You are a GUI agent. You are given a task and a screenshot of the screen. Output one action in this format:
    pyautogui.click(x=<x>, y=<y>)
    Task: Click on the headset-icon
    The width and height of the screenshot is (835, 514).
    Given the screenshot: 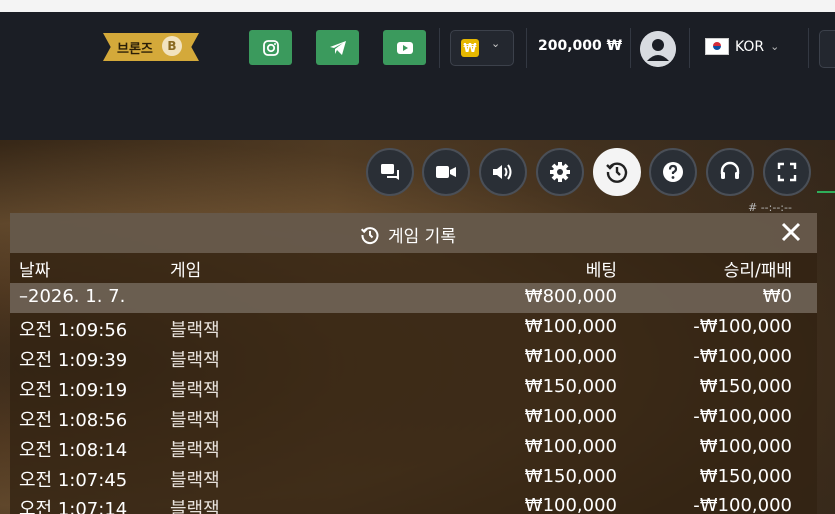 What is the action you would take?
    pyautogui.click(x=730, y=170)
    